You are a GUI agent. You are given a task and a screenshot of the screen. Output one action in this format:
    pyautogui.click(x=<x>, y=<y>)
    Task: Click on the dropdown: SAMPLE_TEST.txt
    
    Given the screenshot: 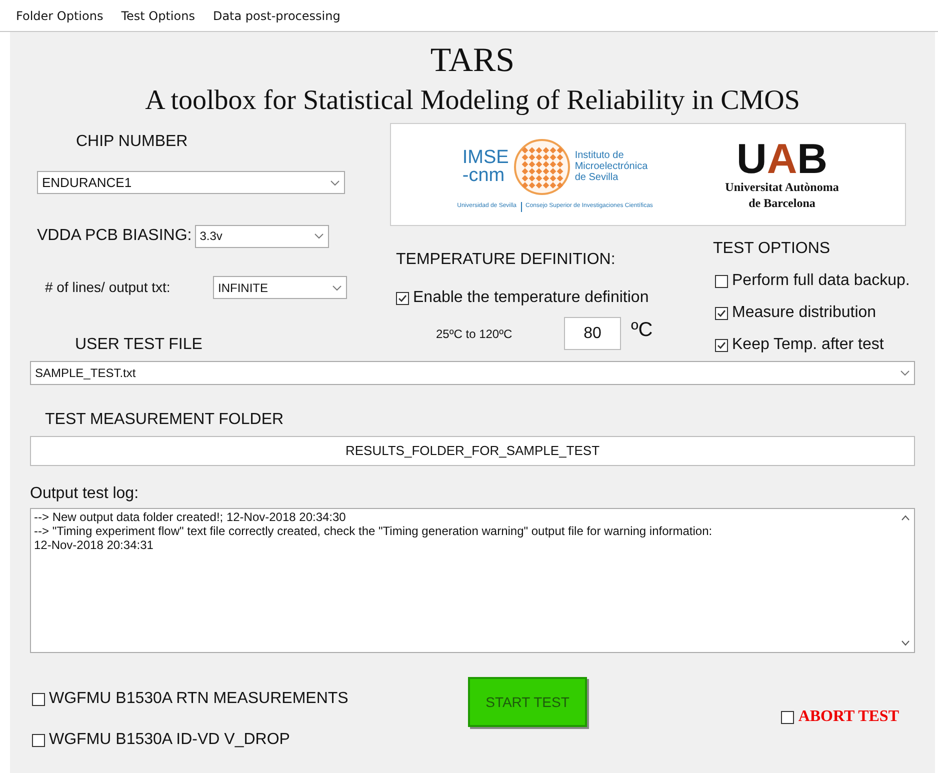 What is the action you would take?
    pyautogui.click(x=472, y=373)
    